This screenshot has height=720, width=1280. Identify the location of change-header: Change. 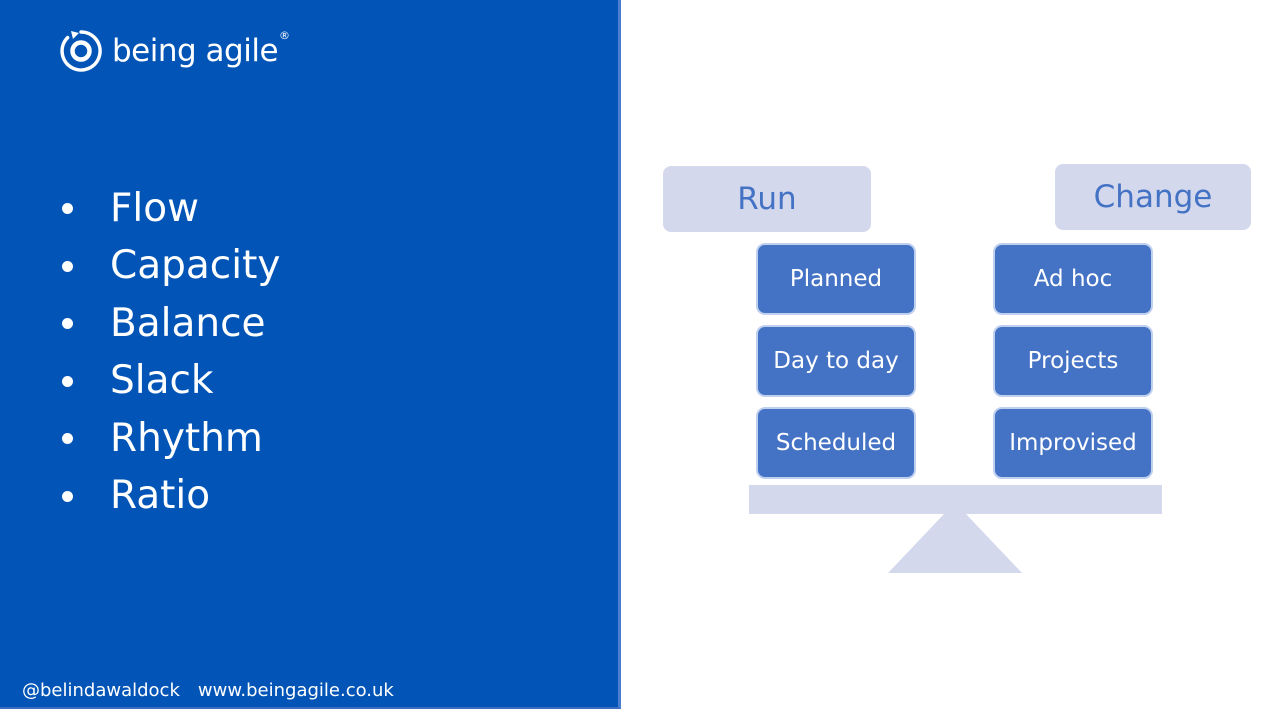
(1153, 197).